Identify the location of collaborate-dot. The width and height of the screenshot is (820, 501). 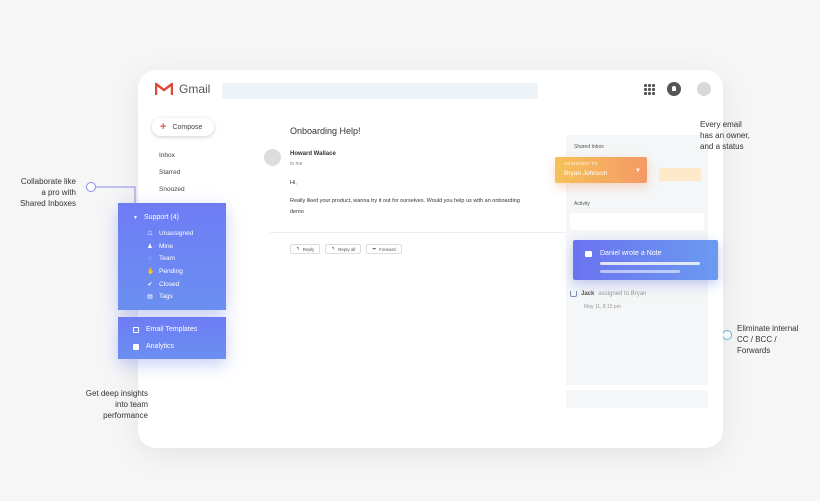
(91, 187).